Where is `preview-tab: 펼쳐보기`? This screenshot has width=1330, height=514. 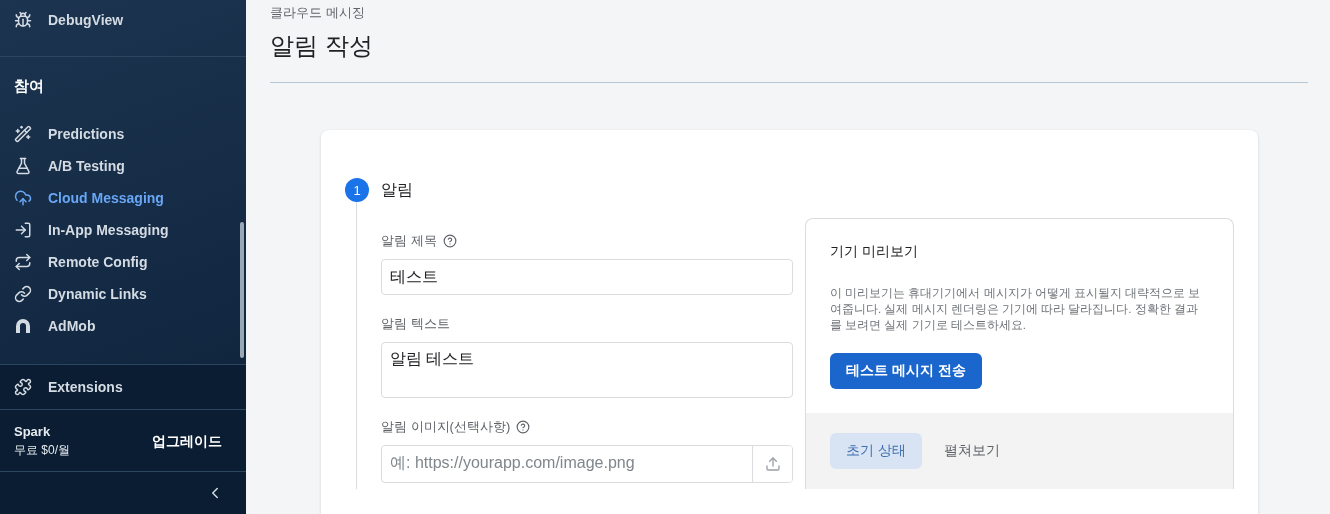 preview-tab: 펼쳐보기 is located at coordinates (971, 451).